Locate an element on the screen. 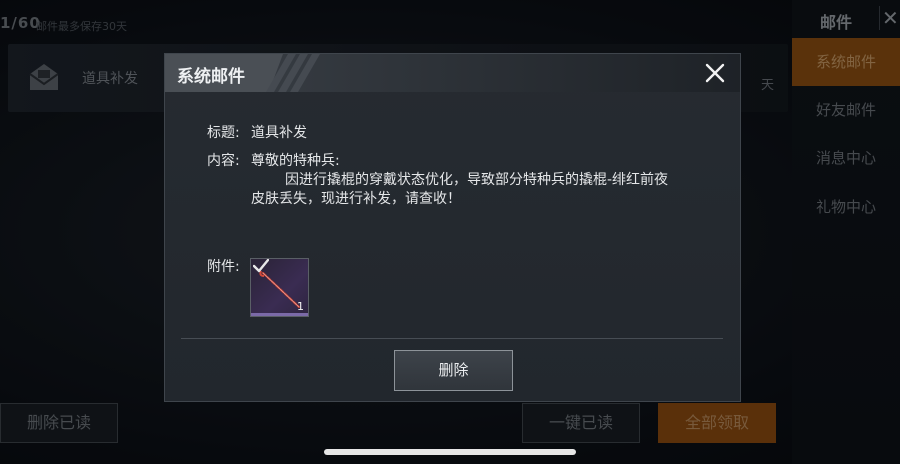 The image size is (900, 464). attachment-rarity-bar is located at coordinates (279, 314).